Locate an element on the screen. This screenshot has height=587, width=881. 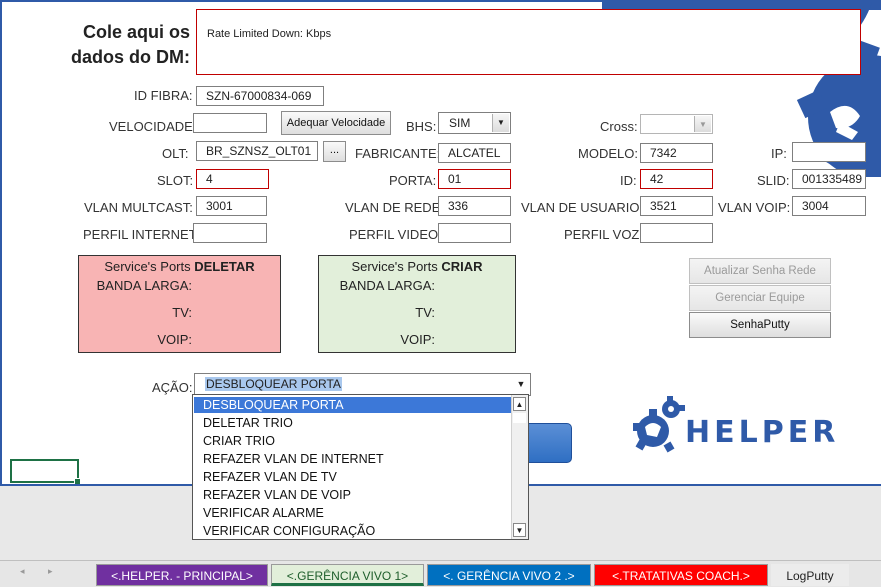
criar-banda-larga-label: BANDA LARGA: is located at coordinates (387, 285).